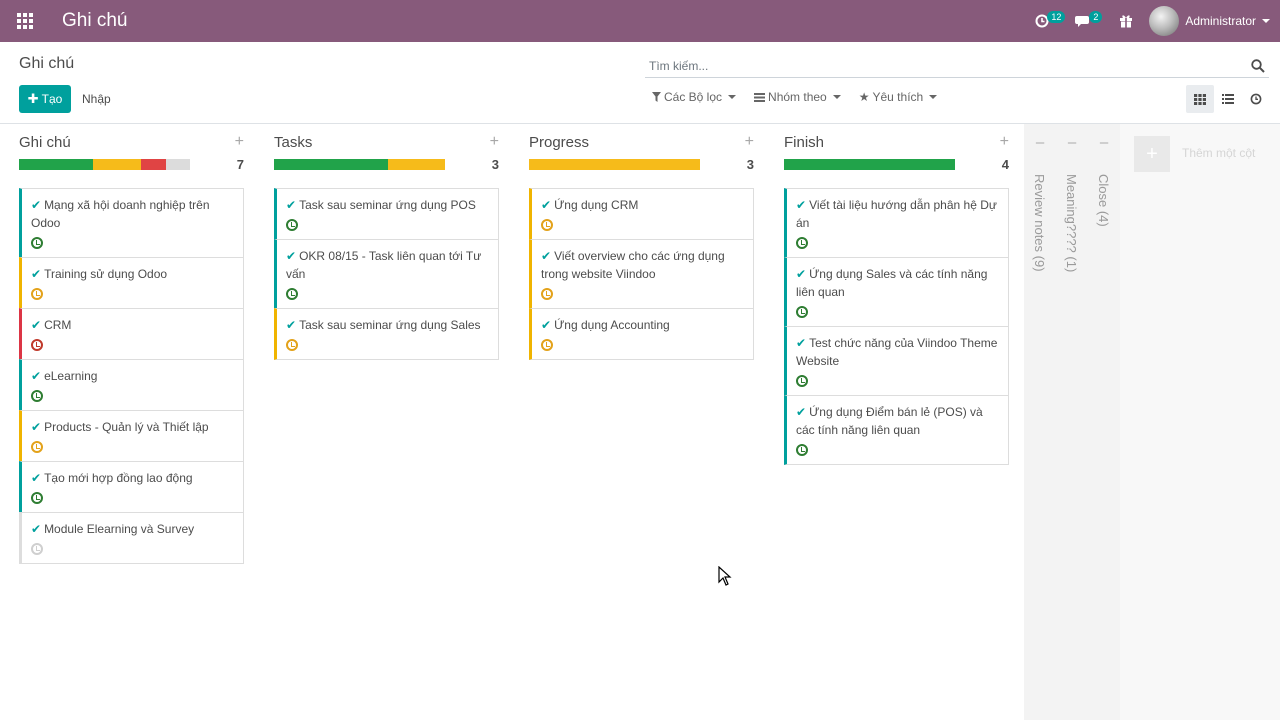 The width and height of the screenshot is (1280, 720). What do you see at coordinates (641, 334) in the screenshot?
I see `kanban-card: ✔ Ứng dụng Accounting` at bounding box center [641, 334].